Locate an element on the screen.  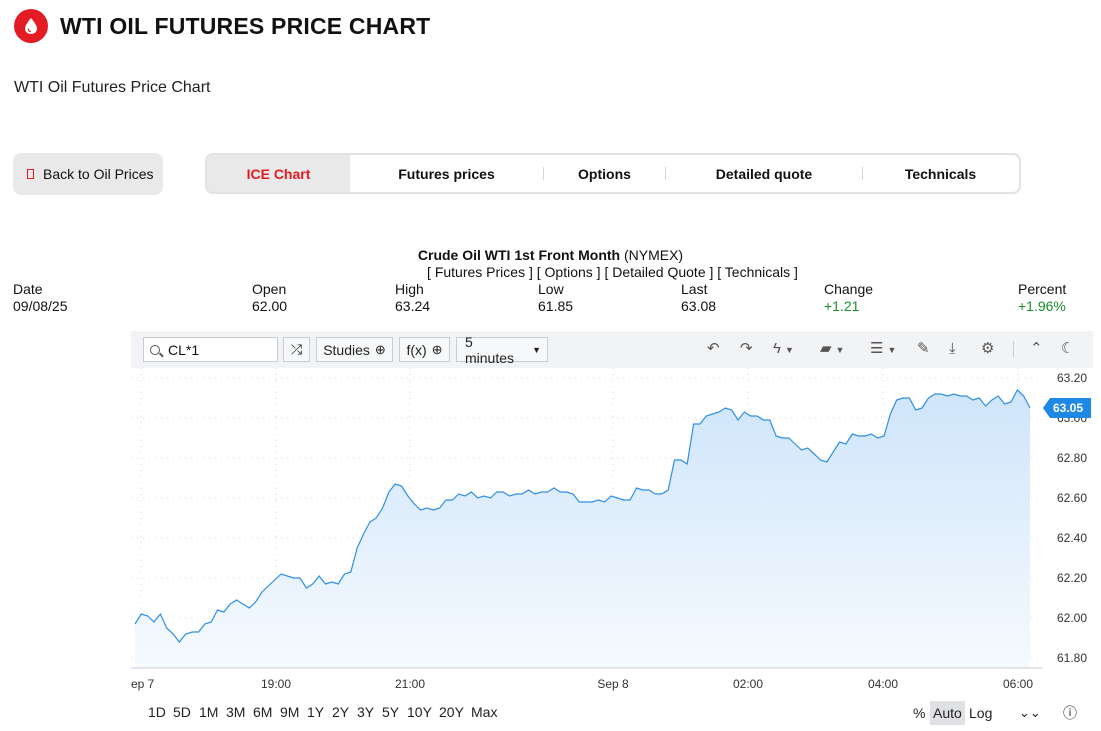
stat-open: Open 62.00 is located at coordinates (269, 298).